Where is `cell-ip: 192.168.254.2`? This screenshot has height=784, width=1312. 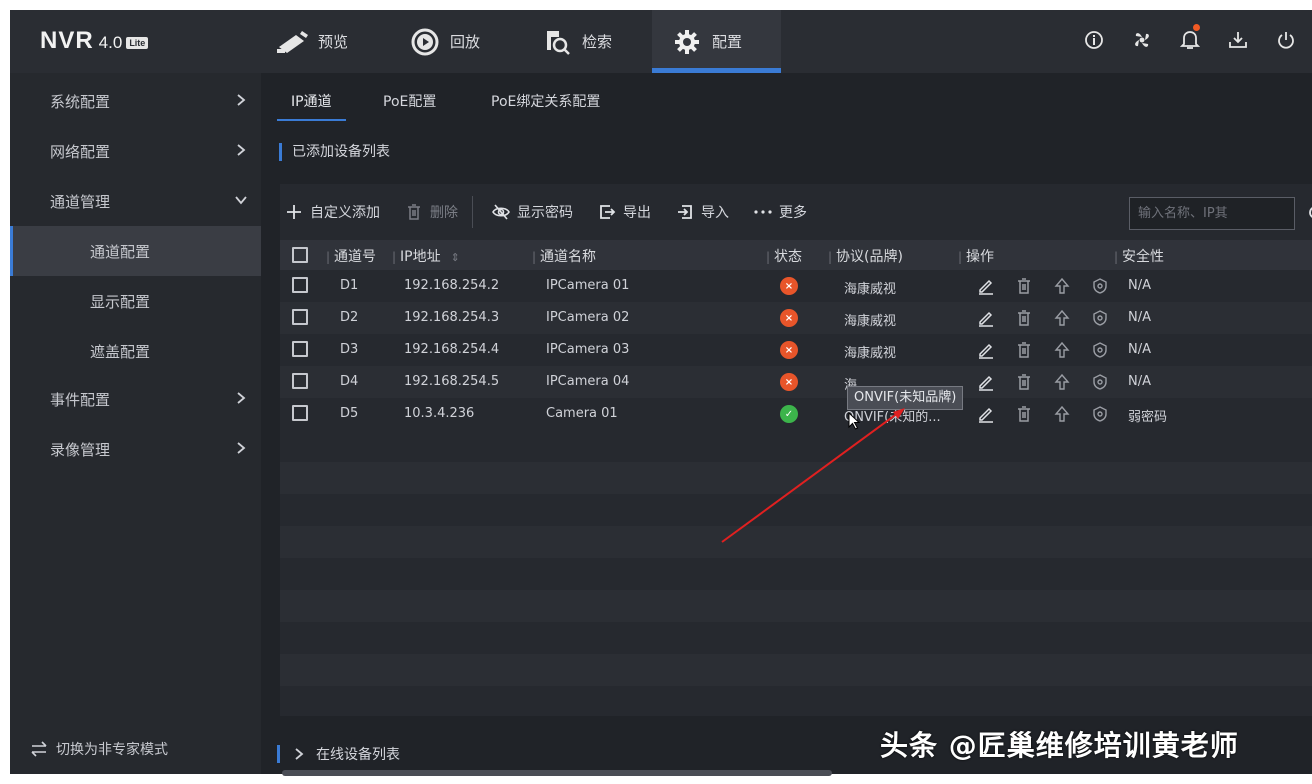 cell-ip: 192.168.254.2 is located at coordinates (452, 285).